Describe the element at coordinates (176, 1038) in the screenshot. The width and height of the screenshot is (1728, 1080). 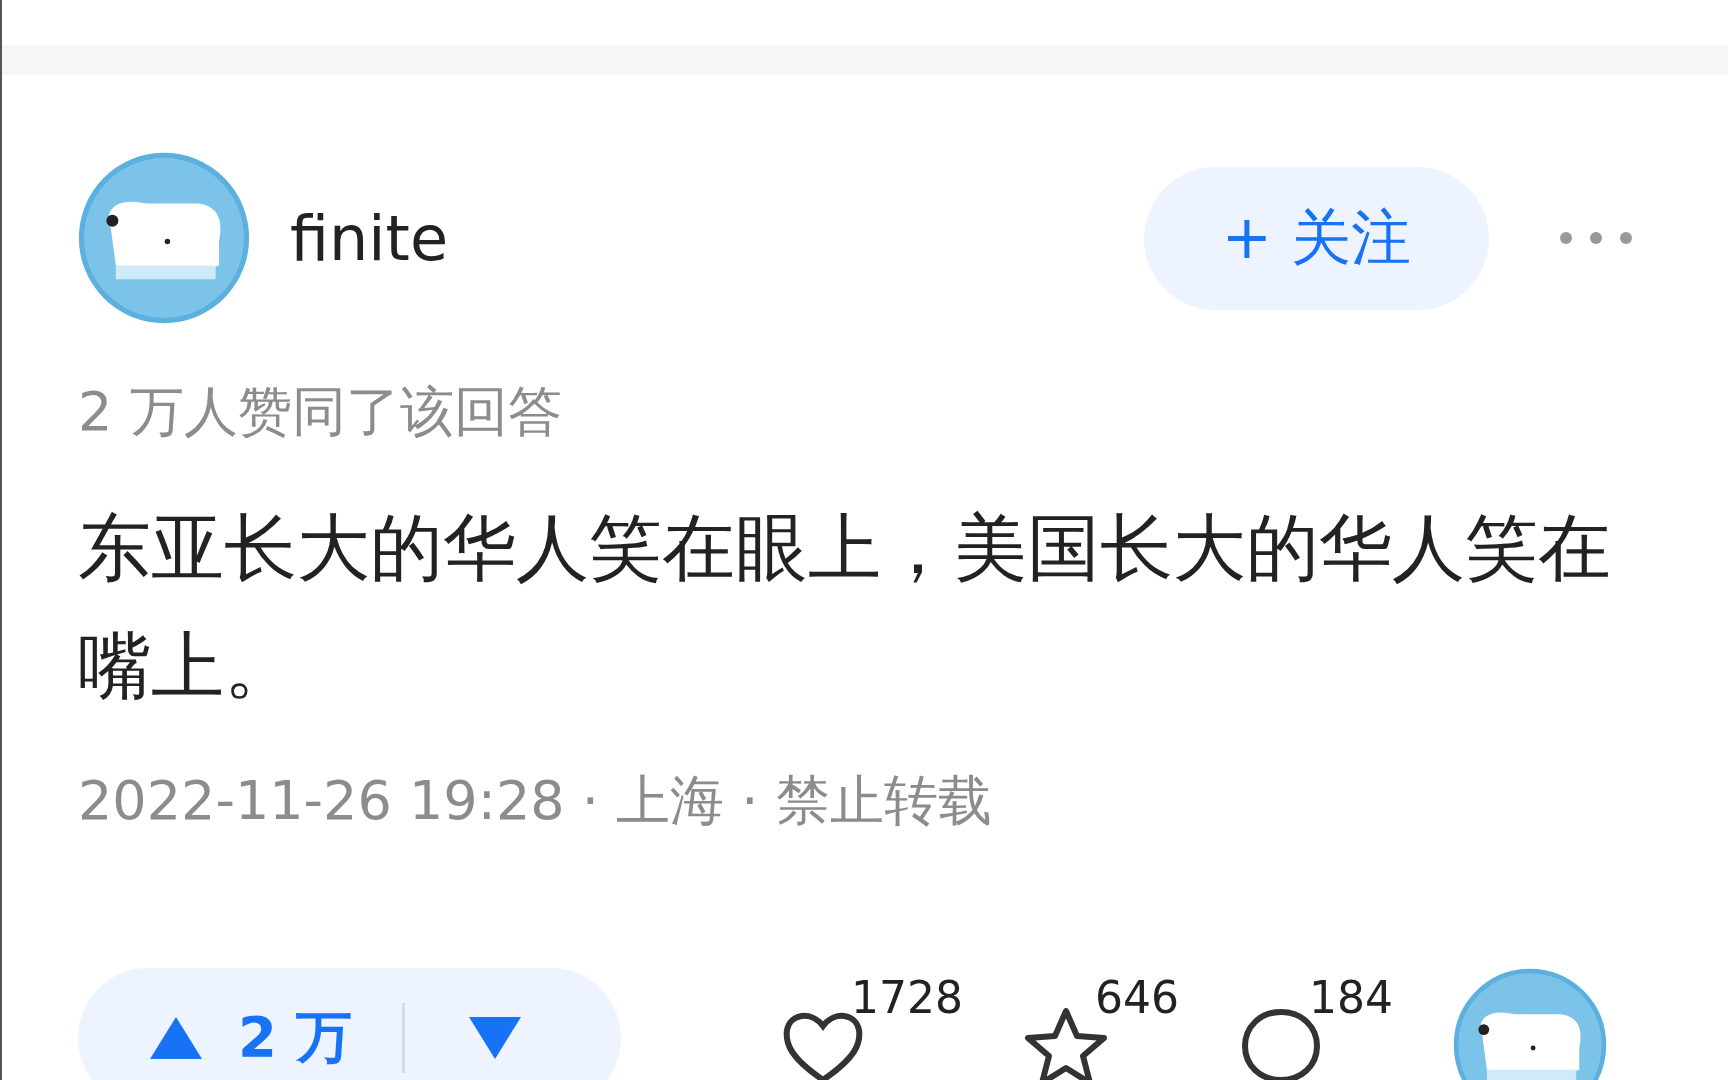
I see `up-triangle-icon` at that location.